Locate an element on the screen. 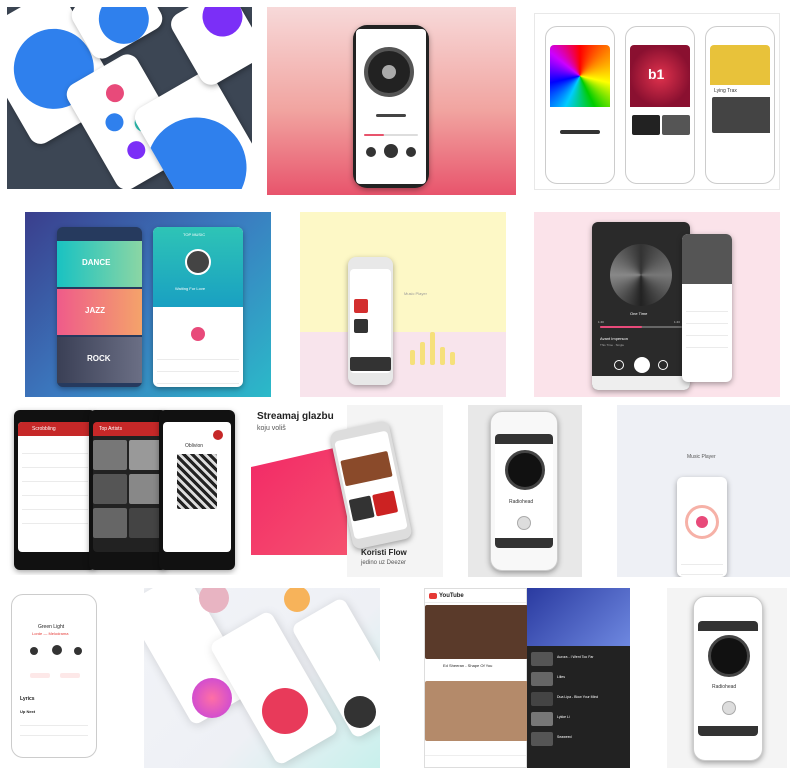  playlist-item: Lykke Li is located at coordinates (563, 717).